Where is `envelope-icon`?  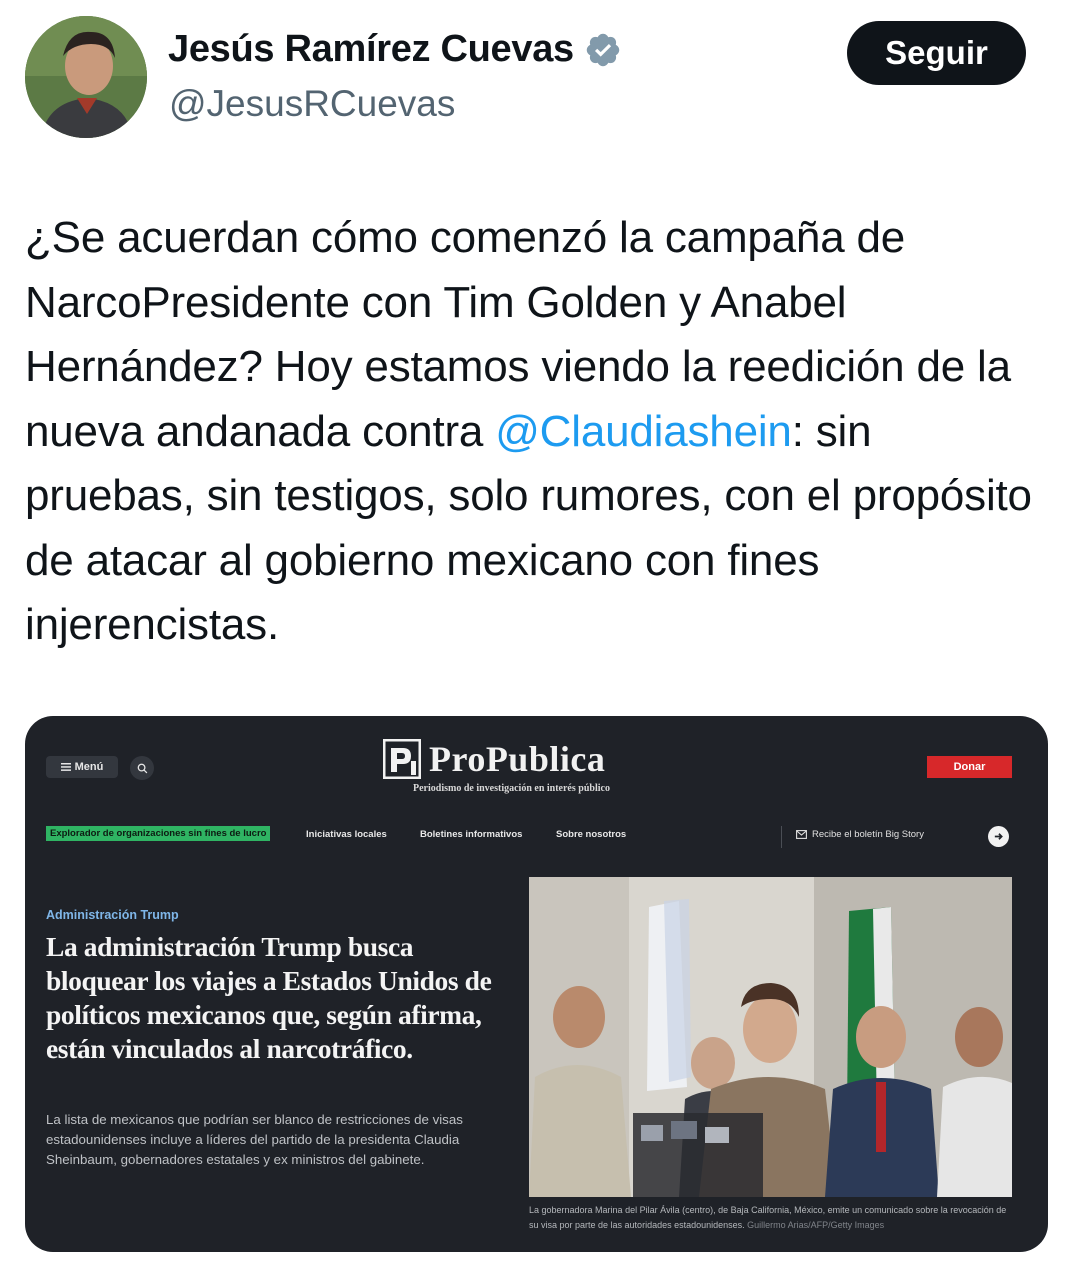
envelope-icon is located at coordinates (801, 834).